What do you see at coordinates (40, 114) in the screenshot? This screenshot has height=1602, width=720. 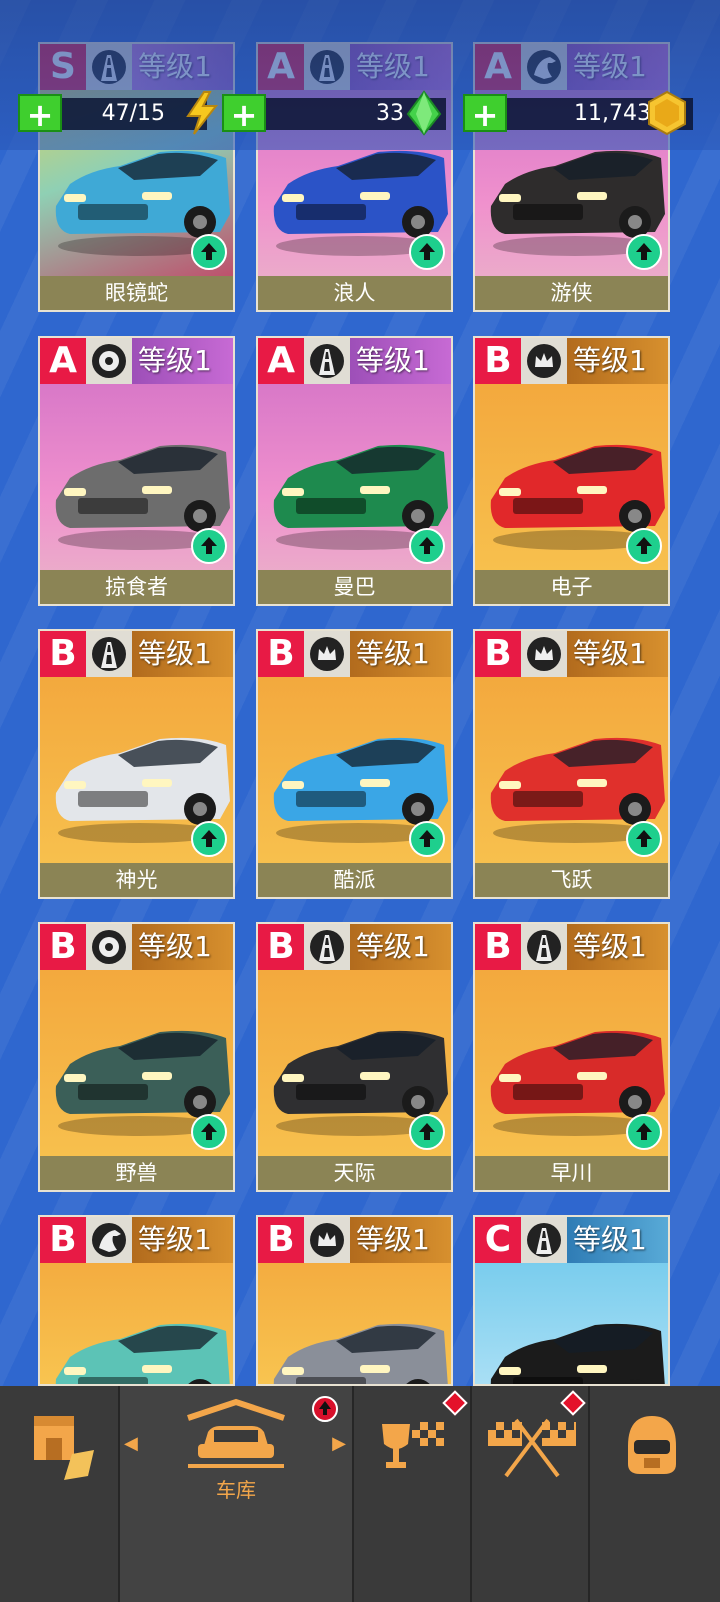 I see `add-energy-button: +` at bounding box center [40, 114].